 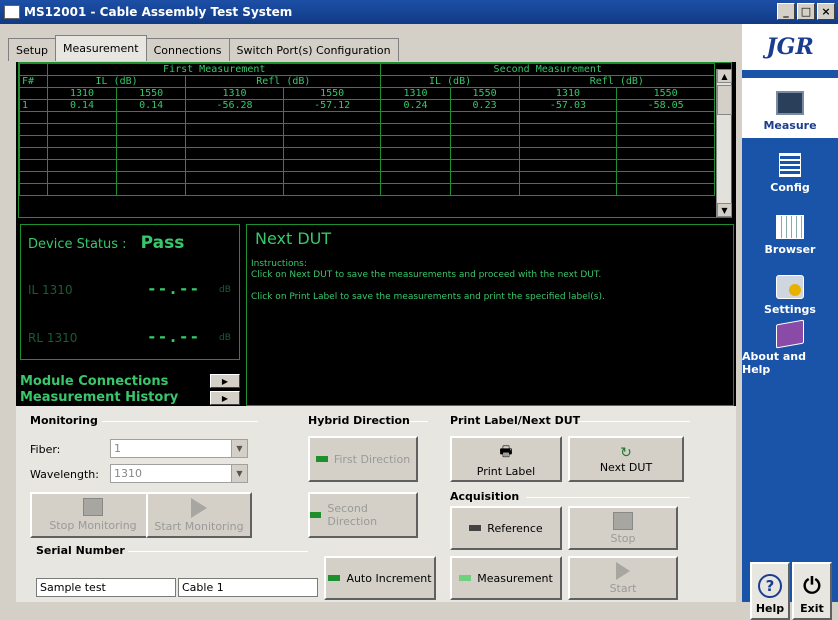 I want to click on table-cell: -57.12, so click(x=332, y=105).